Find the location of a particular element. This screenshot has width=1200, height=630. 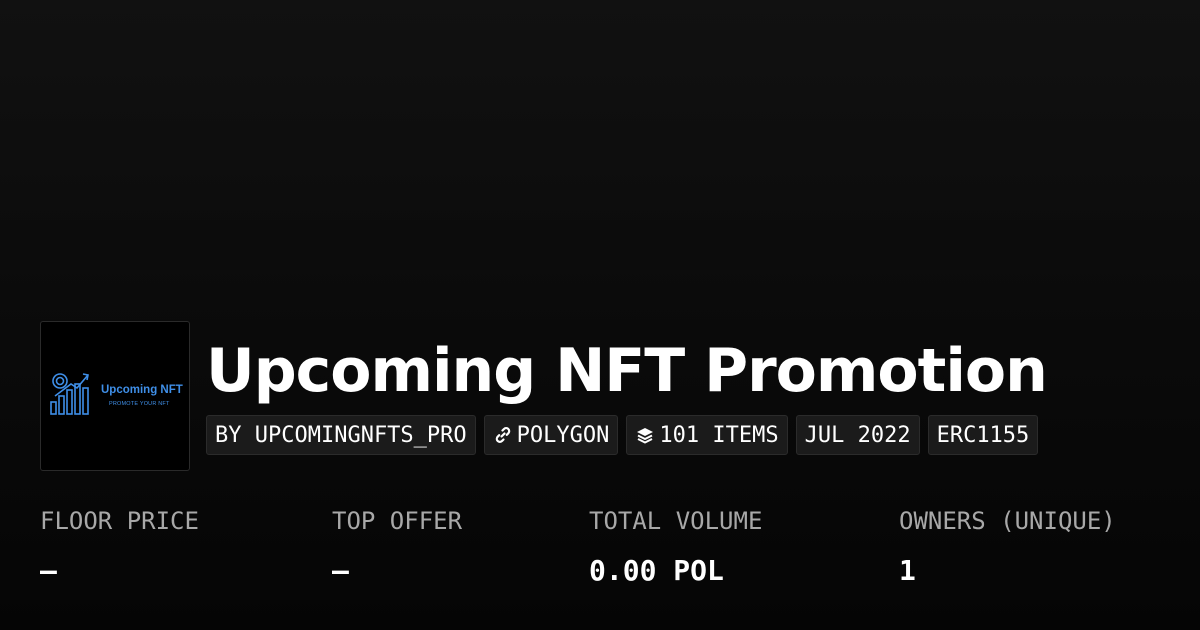

owners-value: 1 is located at coordinates (907, 570).